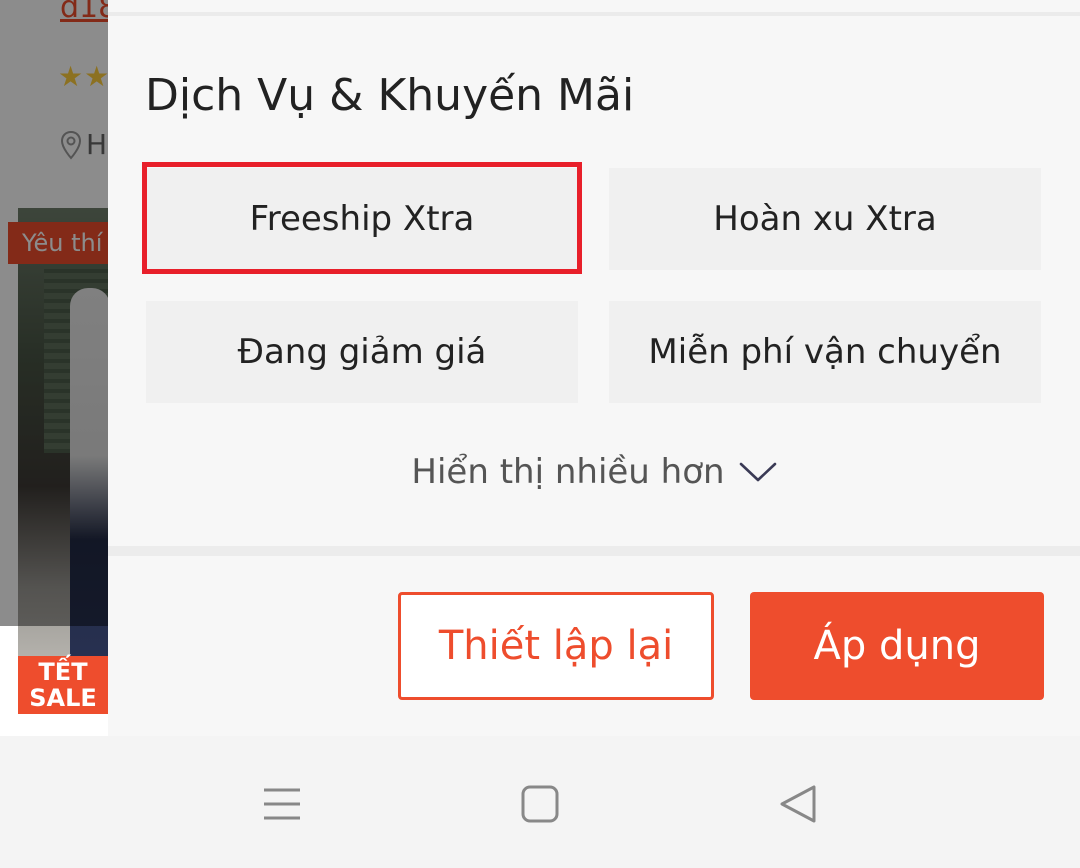  Describe the element at coordinates (825, 219) in the screenshot. I see `option-hoan-xu-xtra: Hoàn xu Xtra` at that location.